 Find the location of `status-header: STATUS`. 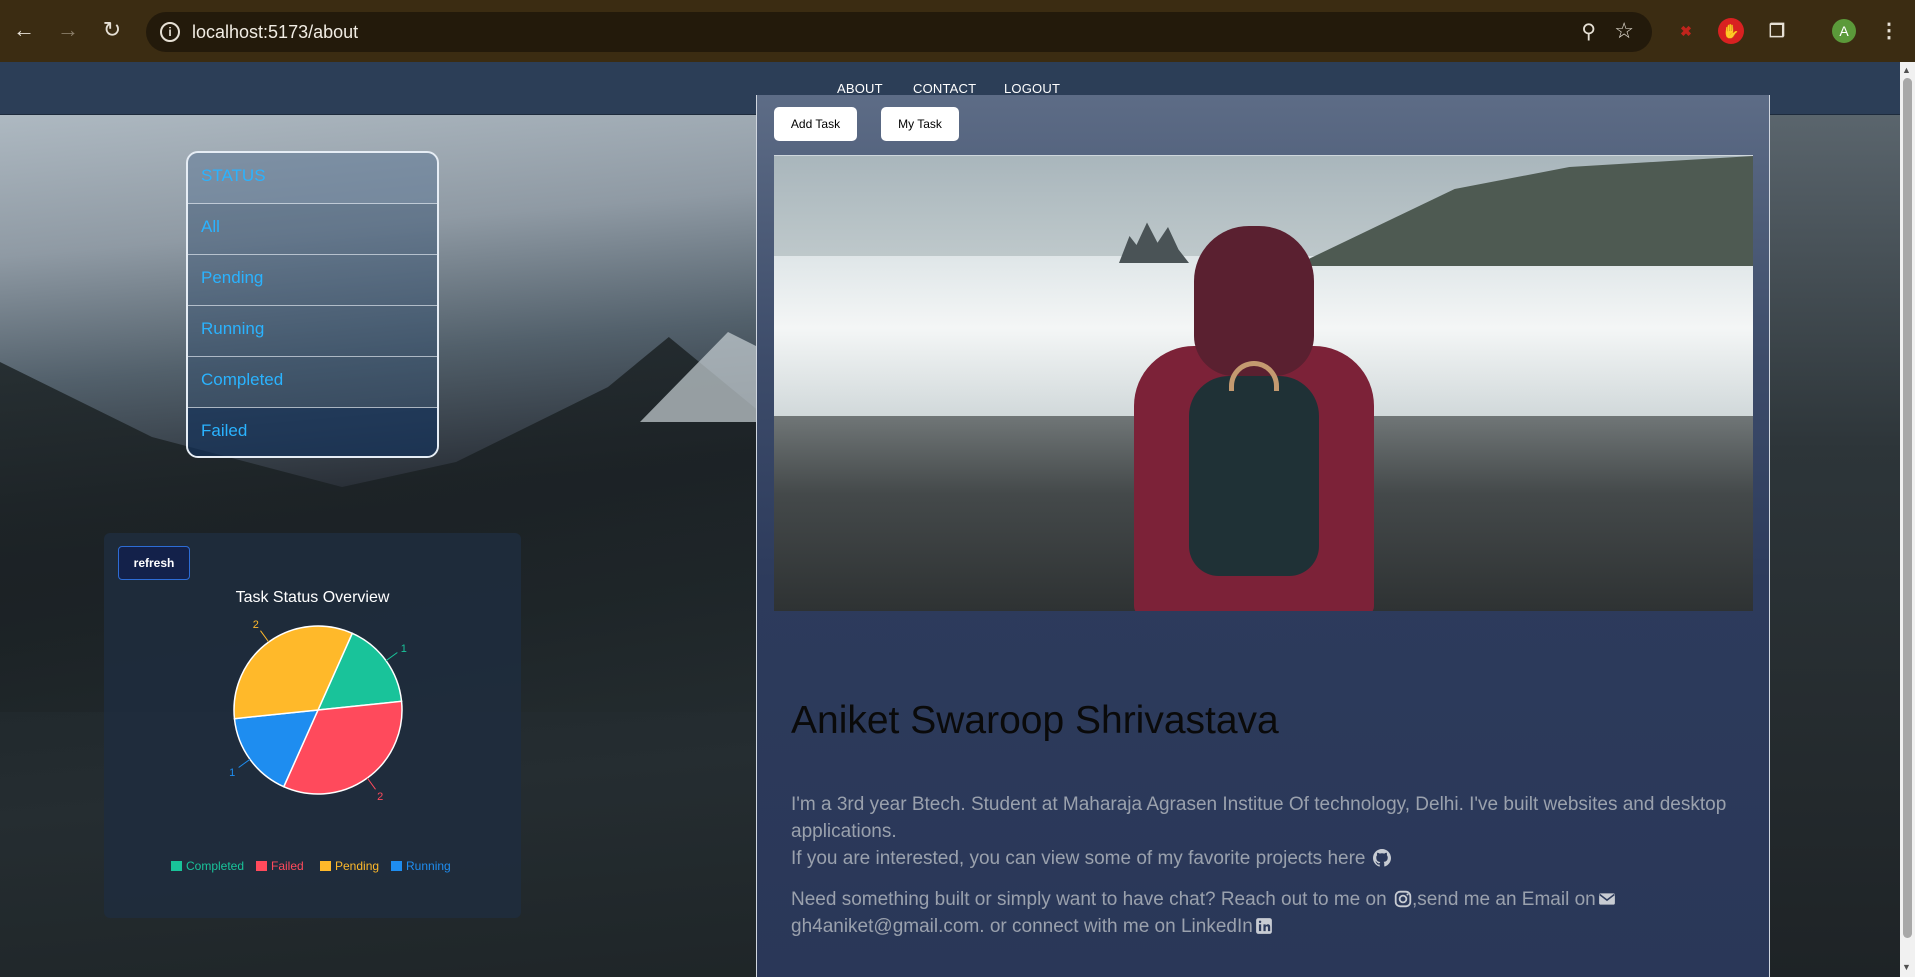

status-header: STATUS is located at coordinates (312, 178).